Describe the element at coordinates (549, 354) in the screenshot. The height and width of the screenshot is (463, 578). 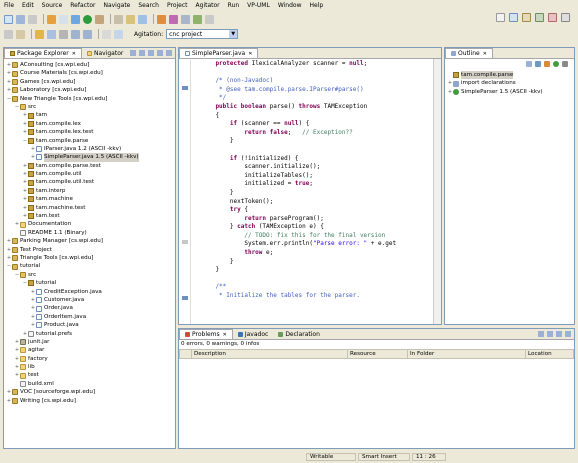
I see `column-header-location: Location` at that location.